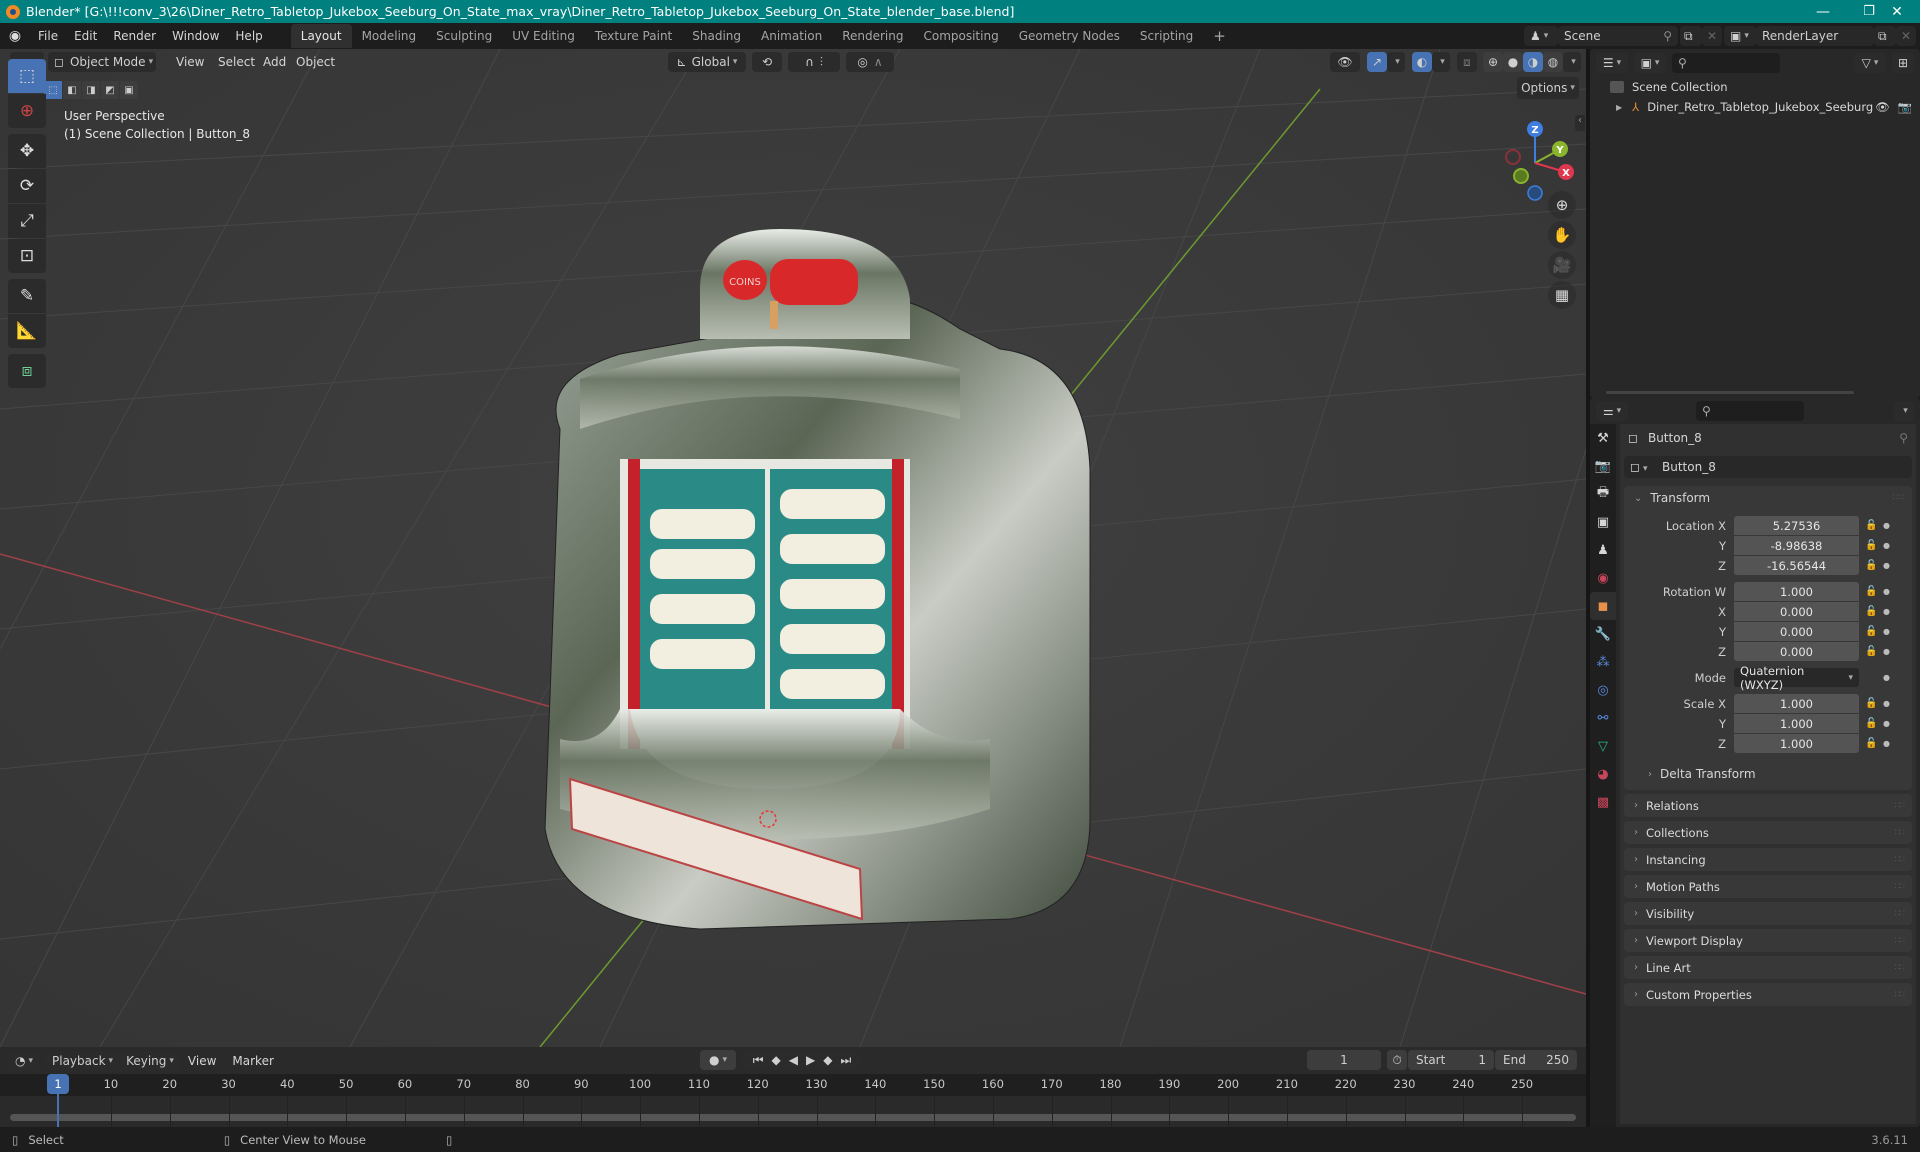 The height and width of the screenshot is (1152, 1920). Describe the element at coordinates (1603, 466) in the screenshot. I see `tab-render: 📷` at that location.